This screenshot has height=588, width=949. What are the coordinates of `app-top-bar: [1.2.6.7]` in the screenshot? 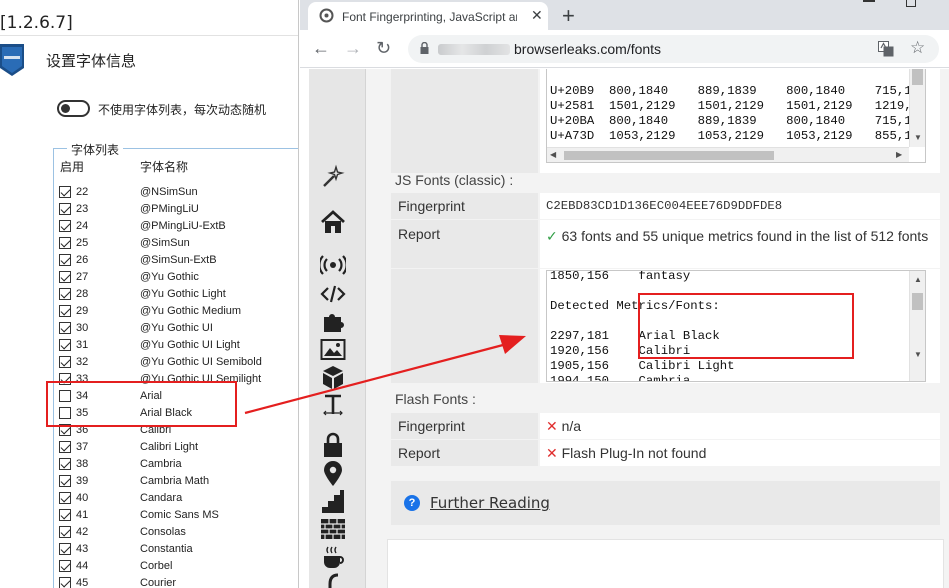 It's located at (149, 18).